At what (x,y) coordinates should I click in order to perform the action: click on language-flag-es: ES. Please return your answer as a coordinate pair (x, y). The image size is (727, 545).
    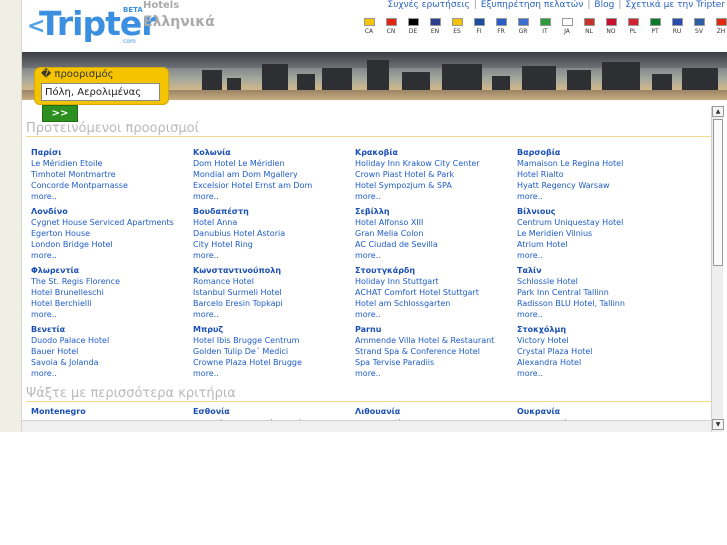
    Looking at the image, I should click on (457, 26).